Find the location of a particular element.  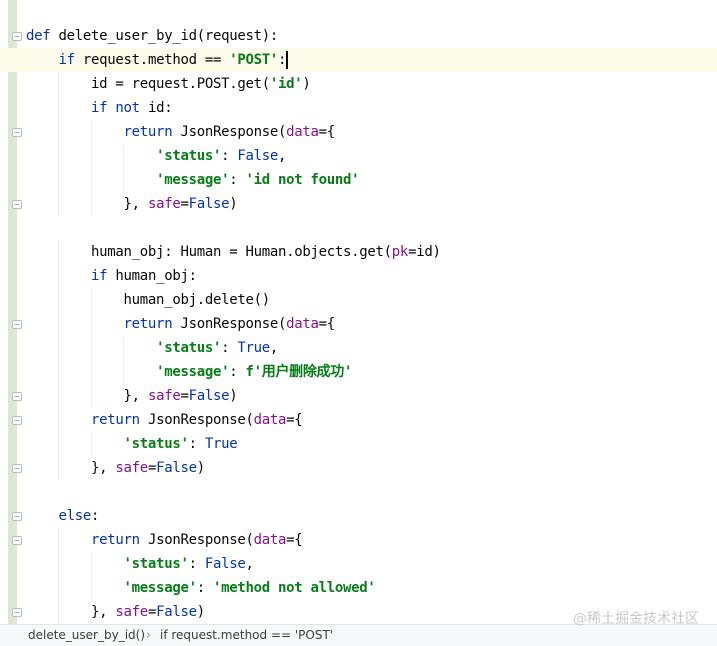

code-line: human_obj.delete() is located at coordinates (358, 300).